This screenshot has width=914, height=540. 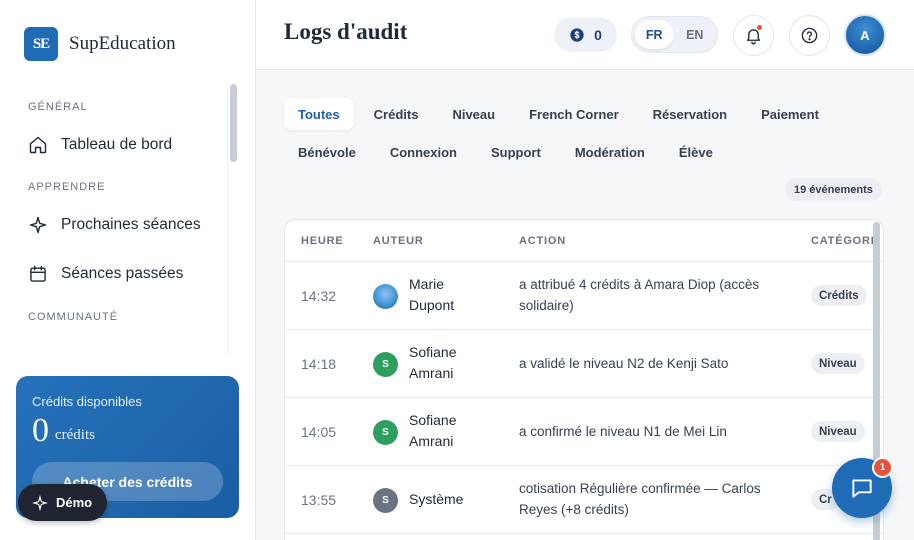 I want to click on demo-button: Démo, so click(x=63, y=502).